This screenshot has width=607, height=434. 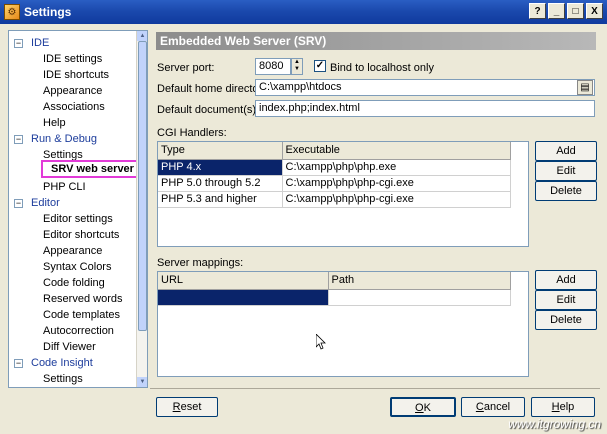 I want to click on server-port-input: 8080, so click(x=273, y=66).